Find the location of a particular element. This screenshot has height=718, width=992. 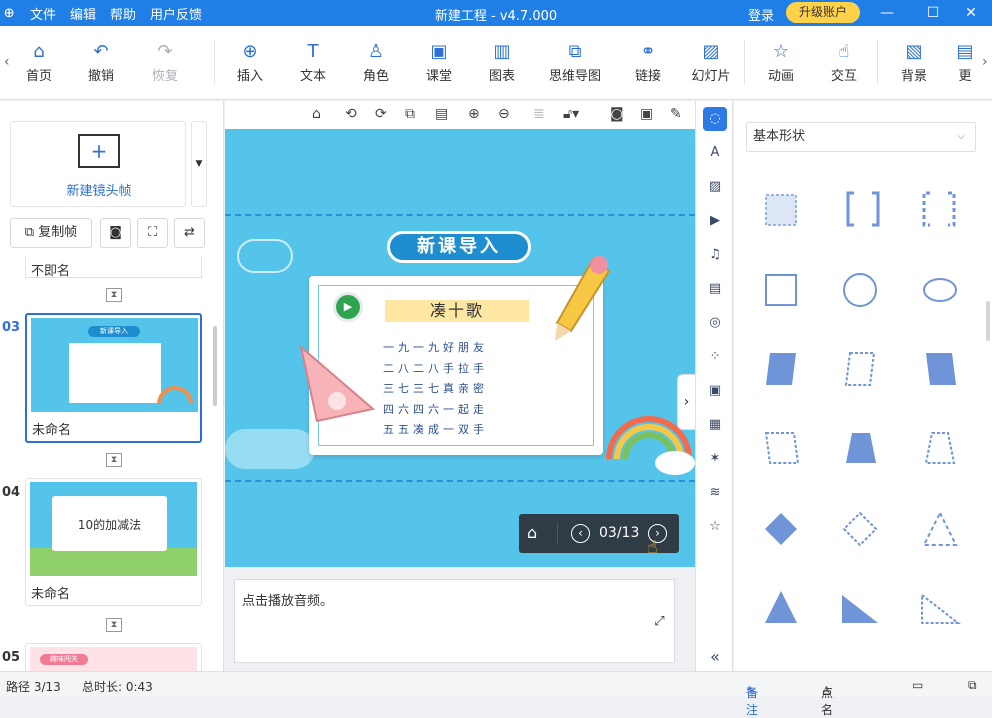

toolbar-slideshow-button: ▨ 幻灯片 is located at coordinates (711, 62).